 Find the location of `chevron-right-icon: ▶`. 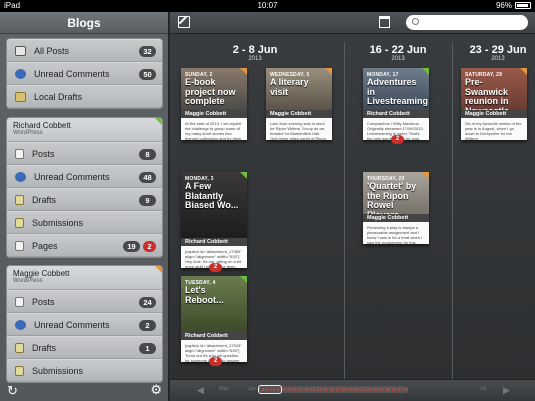

chevron-right-icon: ▶ is located at coordinates (506, 390).